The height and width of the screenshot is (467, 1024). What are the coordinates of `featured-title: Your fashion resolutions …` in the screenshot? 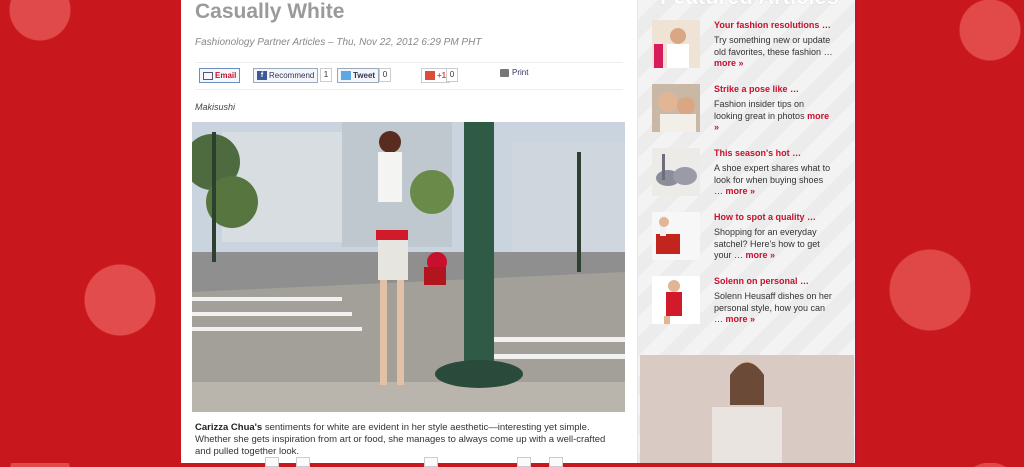 It's located at (772, 25).